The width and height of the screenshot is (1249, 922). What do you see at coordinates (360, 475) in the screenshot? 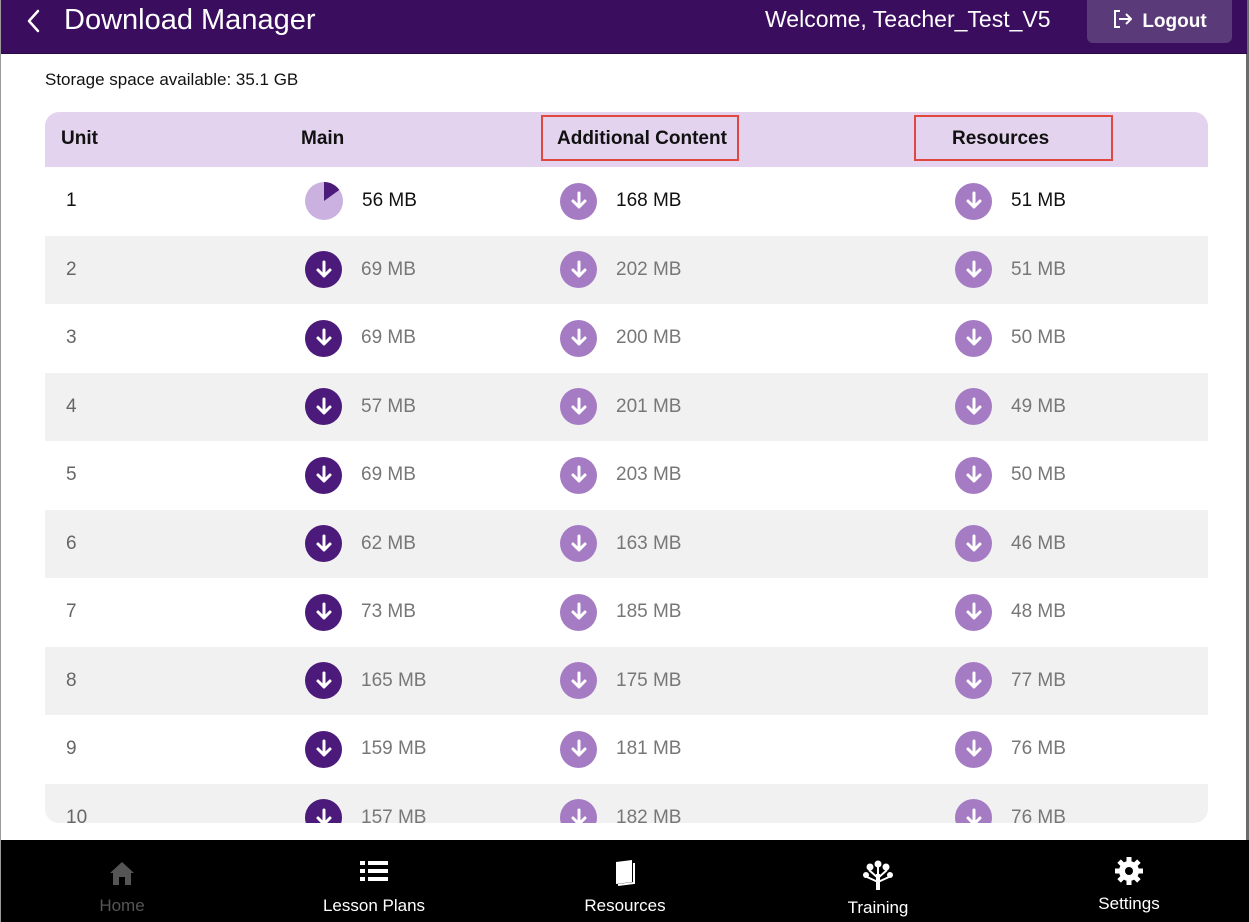
I see `main-cell: 69 MB` at bounding box center [360, 475].